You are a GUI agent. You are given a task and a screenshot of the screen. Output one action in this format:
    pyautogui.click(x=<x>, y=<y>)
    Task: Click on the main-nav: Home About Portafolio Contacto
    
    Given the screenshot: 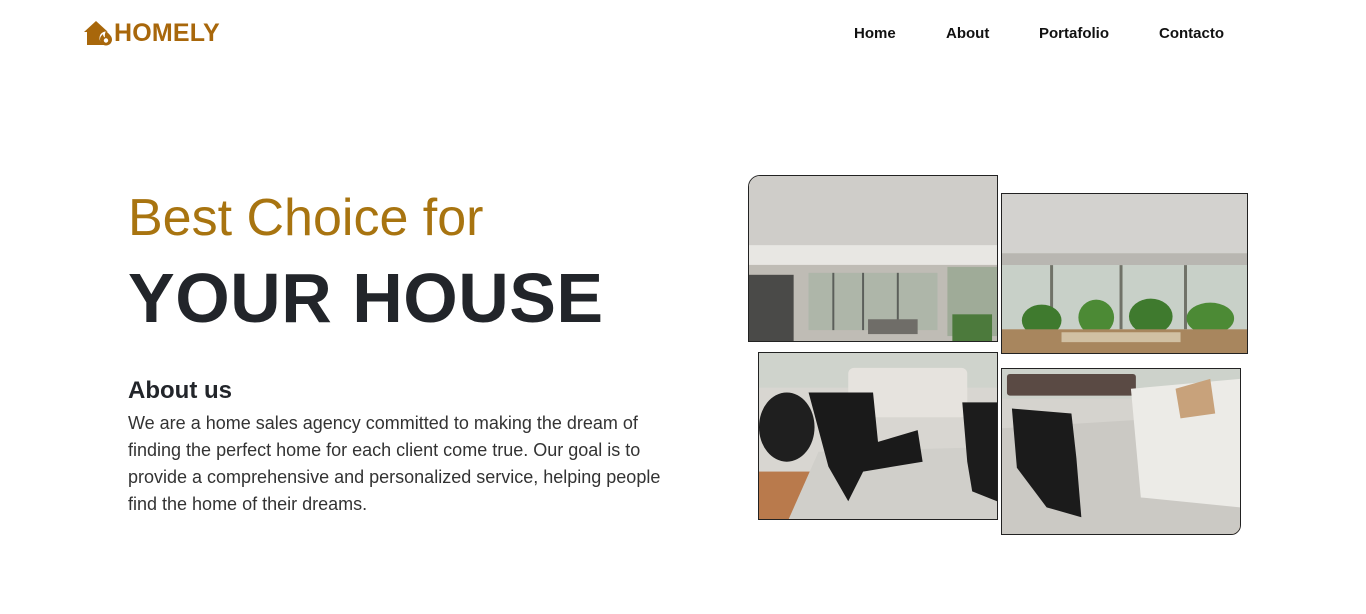 What is the action you would take?
    pyautogui.click(x=683, y=34)
    